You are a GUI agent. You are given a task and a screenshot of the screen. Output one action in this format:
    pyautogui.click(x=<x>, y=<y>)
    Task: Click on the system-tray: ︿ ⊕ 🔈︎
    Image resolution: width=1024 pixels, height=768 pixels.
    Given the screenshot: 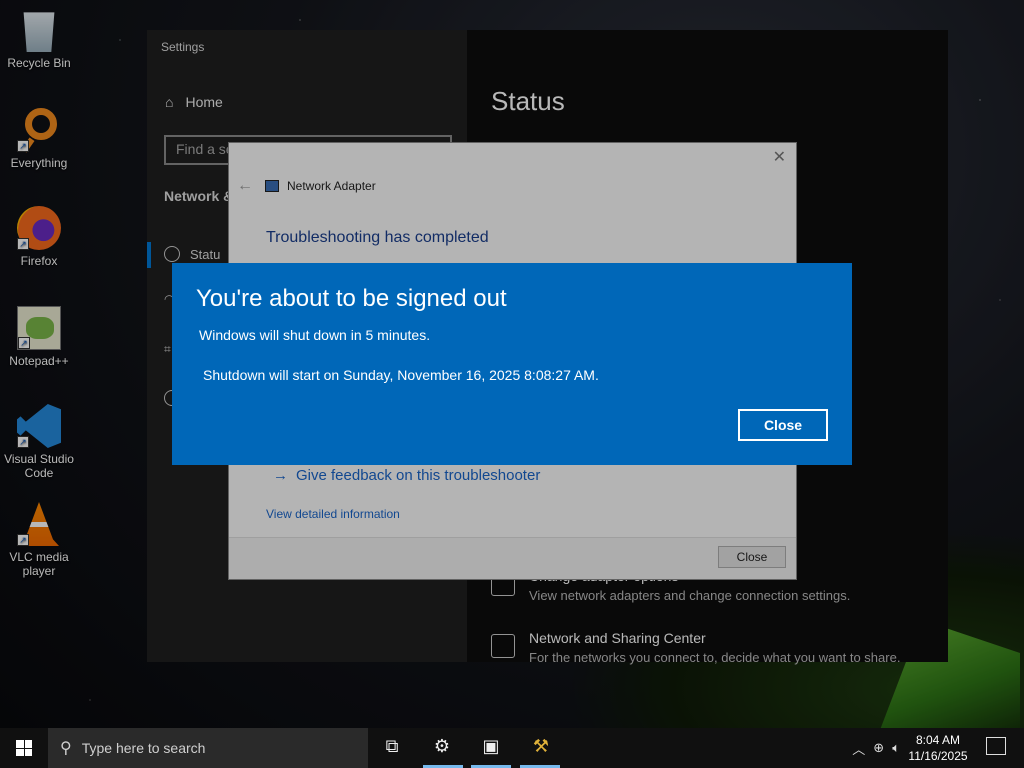 What is the action you would take?
    pyautogui.click(x=876, y=748)
    